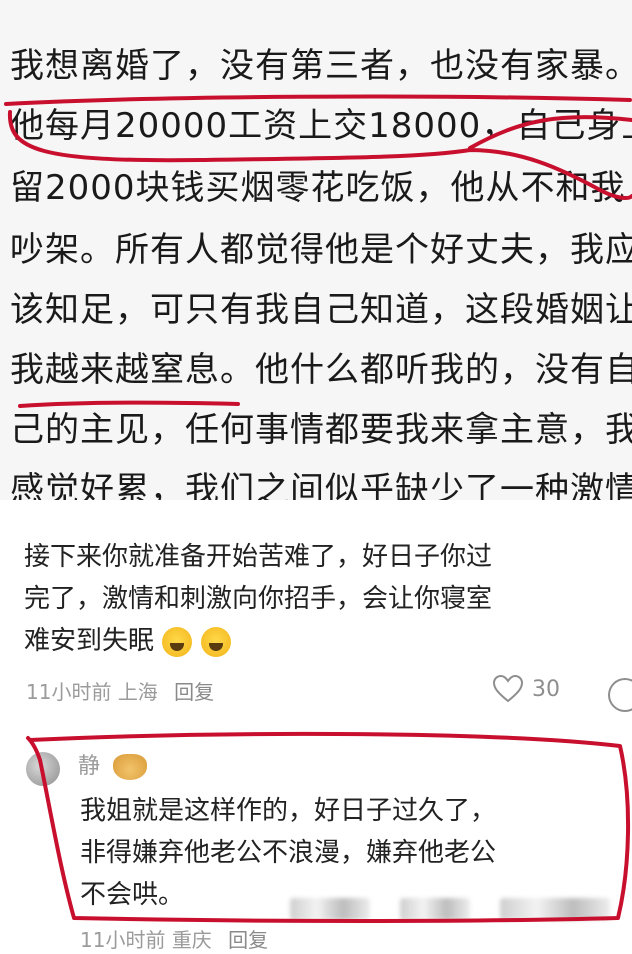 This screenshot has height=954, width=632. I want to click on comment1-like-count: 30, so click(546, 689).